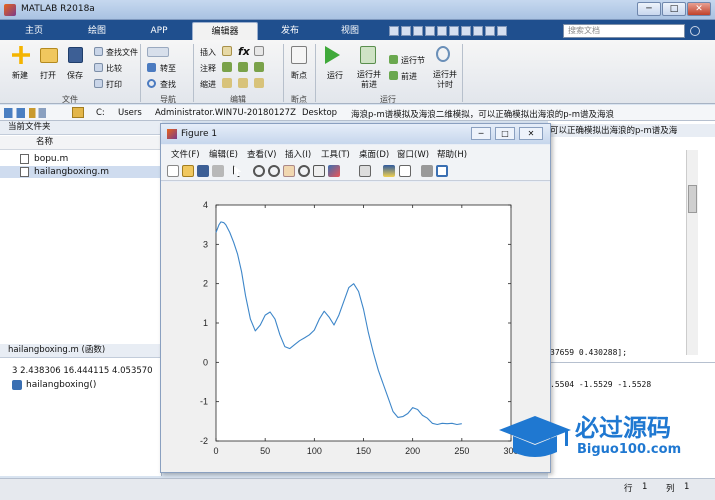  Describe the element at coordinates (409, 76) in the screenshot. I see `advance-button: 前进` at that location.